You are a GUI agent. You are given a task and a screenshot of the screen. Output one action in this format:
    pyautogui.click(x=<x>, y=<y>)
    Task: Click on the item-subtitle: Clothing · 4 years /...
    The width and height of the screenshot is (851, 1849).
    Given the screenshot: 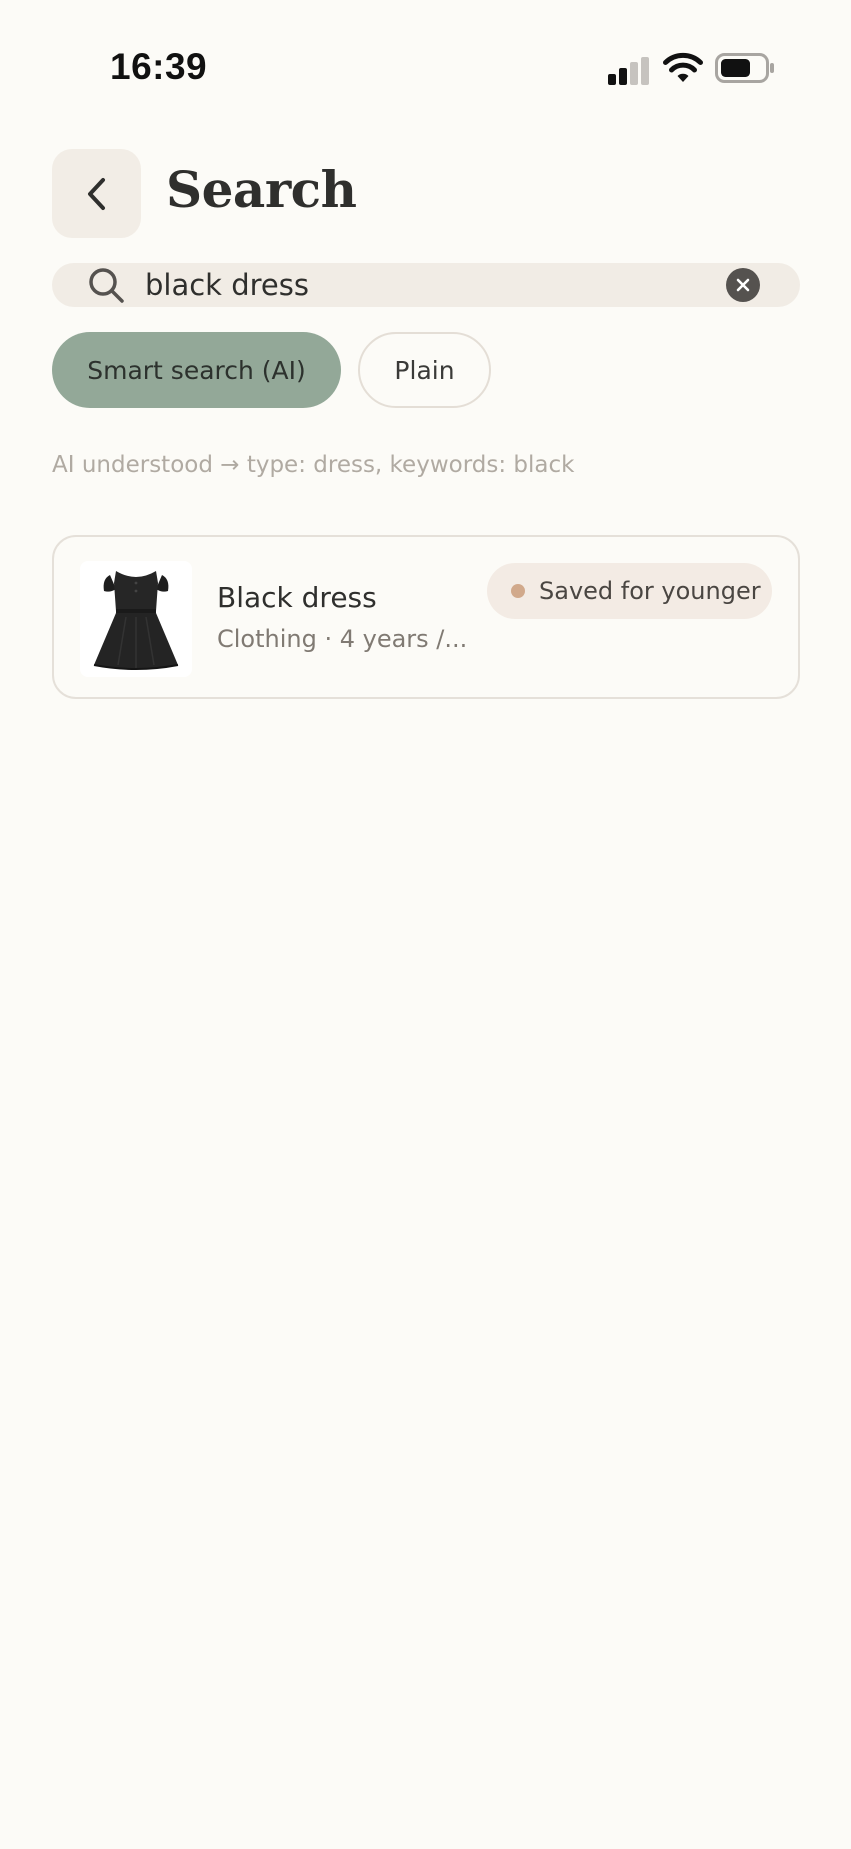 What is the action you would take?
    pyautogui.click(x=342, y=639)
    